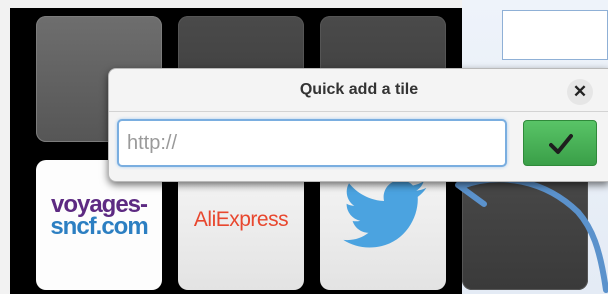  What do you see at coordinates (312, 143) in the screenshot?
I see `url-input` at bounding box center [312, 143].